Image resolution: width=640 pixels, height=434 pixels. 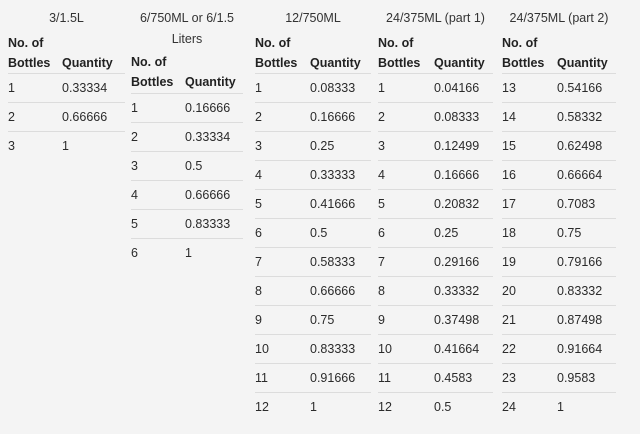 What do you see at coordinates (509, 349) in the screenshot?
I see `bottles-cell: 22` at bounding box center [509, 349].